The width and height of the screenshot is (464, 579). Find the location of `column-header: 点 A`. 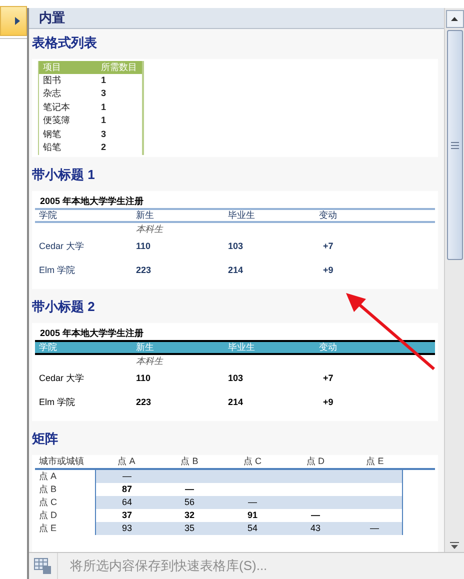

column-header: 点 A is located at coordinates (126, 461).